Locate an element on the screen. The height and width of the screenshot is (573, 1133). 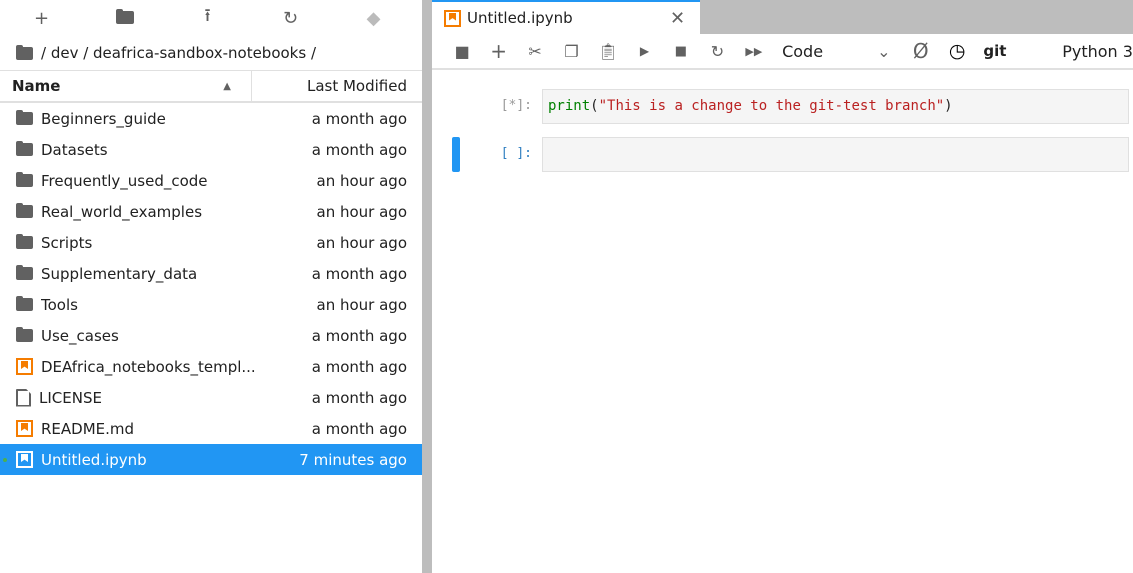
file-list-header: Name ▲ Last Modified is located at coordinates (211, 86).